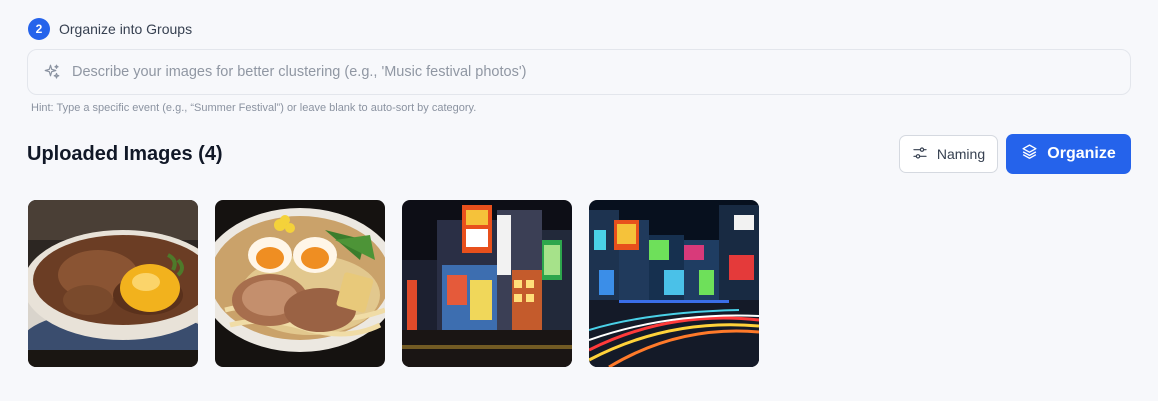 This screenshot has width=1158, height=401. What do you see at coordinates (1081, 153) in the screenshot?
I see `organize-label: Organize` at bounding box center [1081, 153].